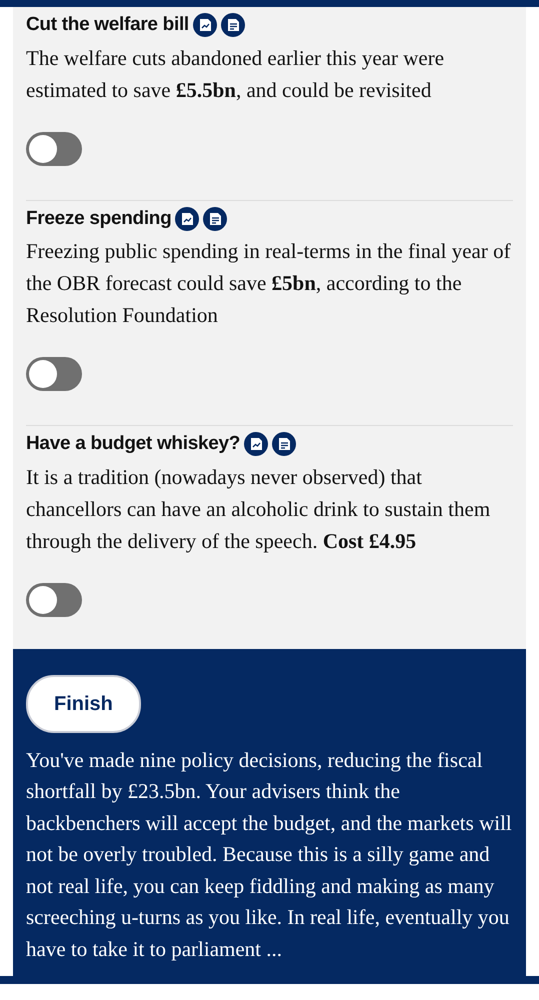 This screenshot has width=539, height=1000. What do you see at coordinates (269, 283) in the screenshot?
I see `policy-description: Freezing public spending in real-terms in the final year of the OBR forecast could save £5bn, according to the Resolution Foundation` at bounding box center [269, 283].